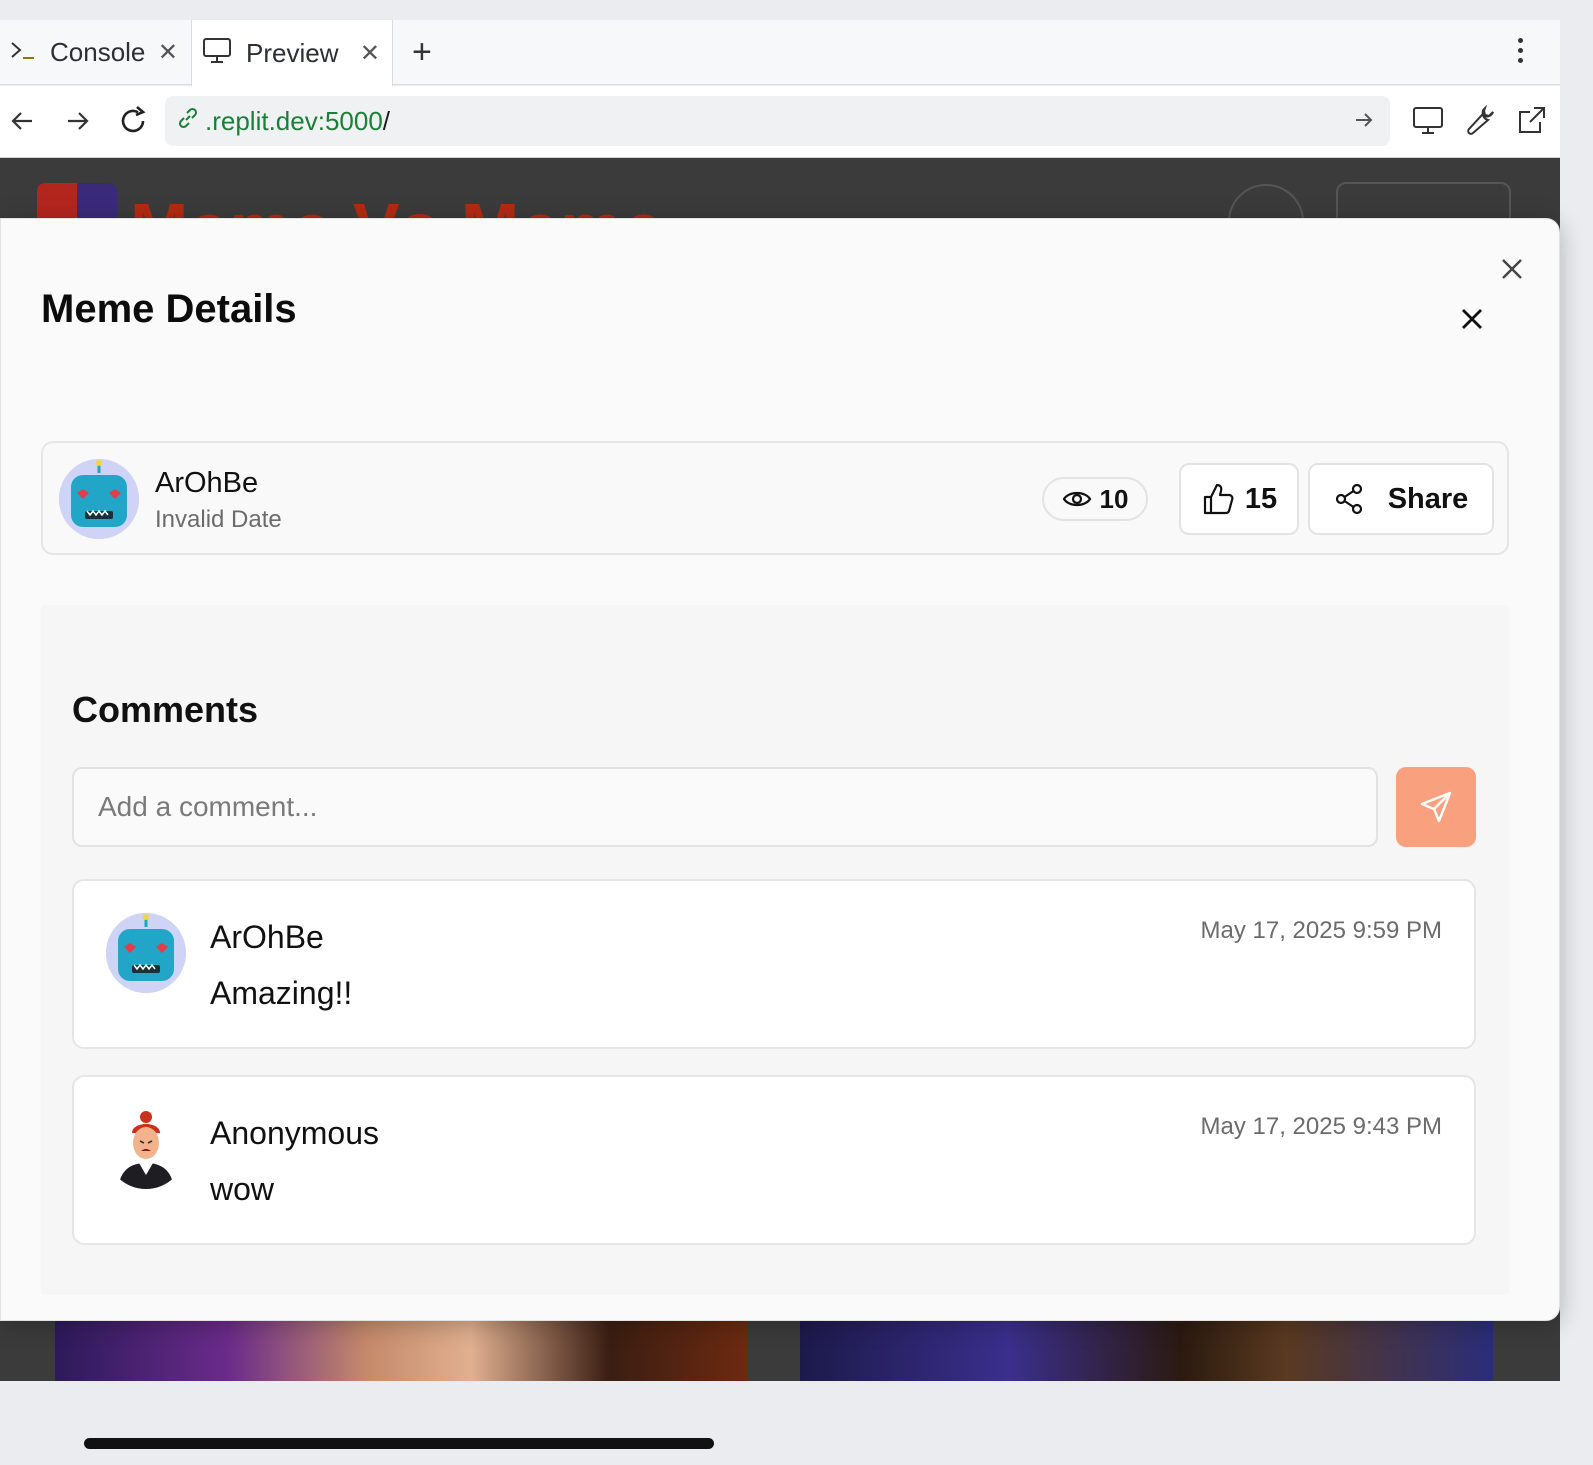  I want to click on comment-input, so click(725, 807).